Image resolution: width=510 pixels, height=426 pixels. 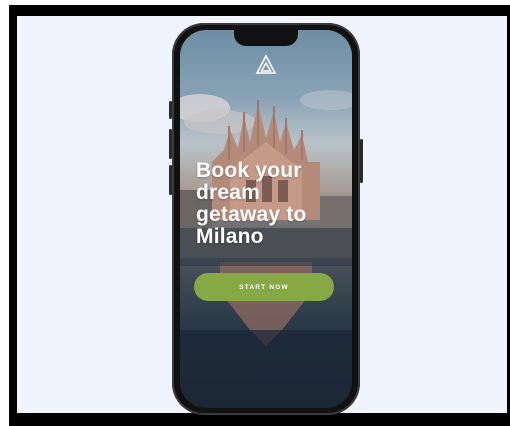 What do you see at coordinates (170, 144) in the screenshot?
I see `phone-volume-up-button` at bounding box center [170, 144].